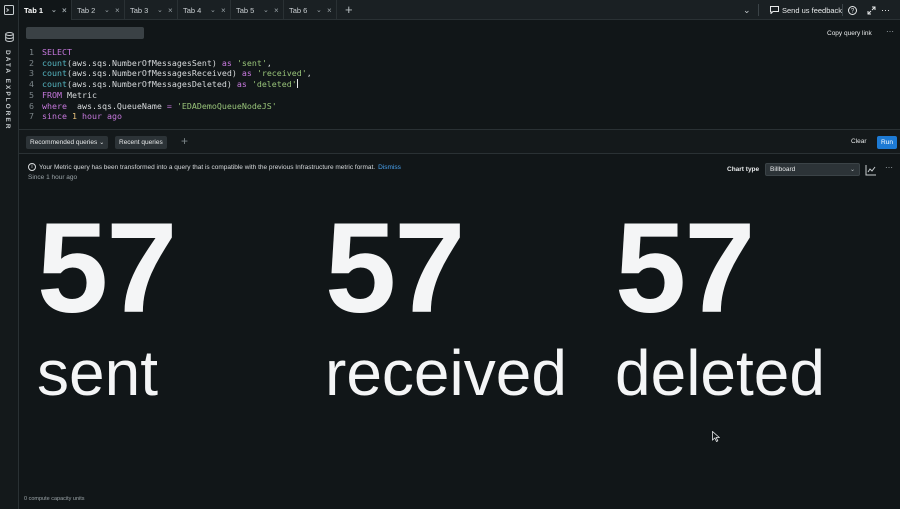 The width and height of the screenshot is (900, 509). Describe the element at coordinates (53, 177) in the screenshot. I see `since-text: Since 1 hour ago` at that location.